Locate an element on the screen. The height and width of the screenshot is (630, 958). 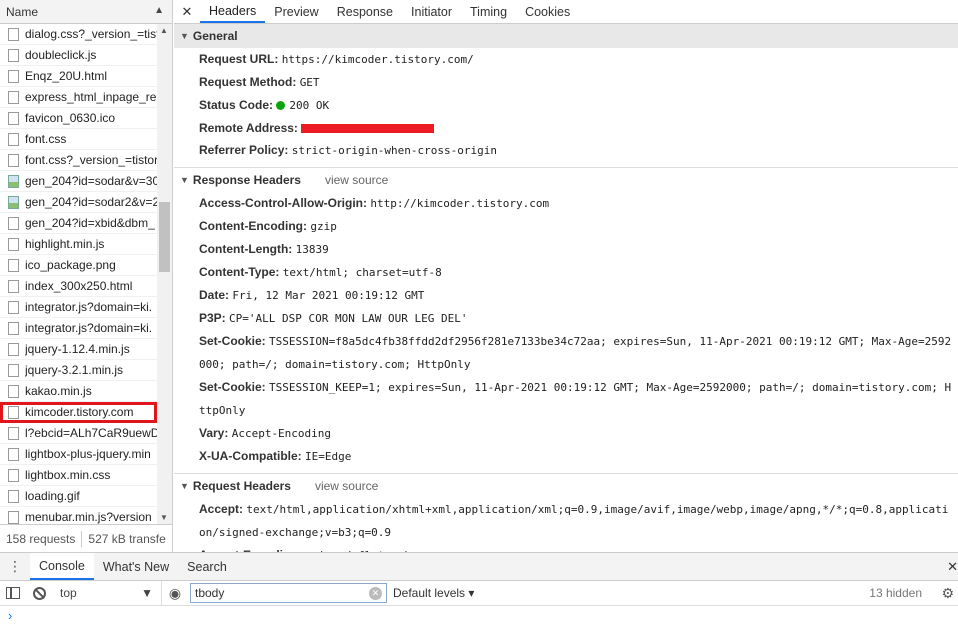
header-value: 13839 is located at coordinates (312, 249).